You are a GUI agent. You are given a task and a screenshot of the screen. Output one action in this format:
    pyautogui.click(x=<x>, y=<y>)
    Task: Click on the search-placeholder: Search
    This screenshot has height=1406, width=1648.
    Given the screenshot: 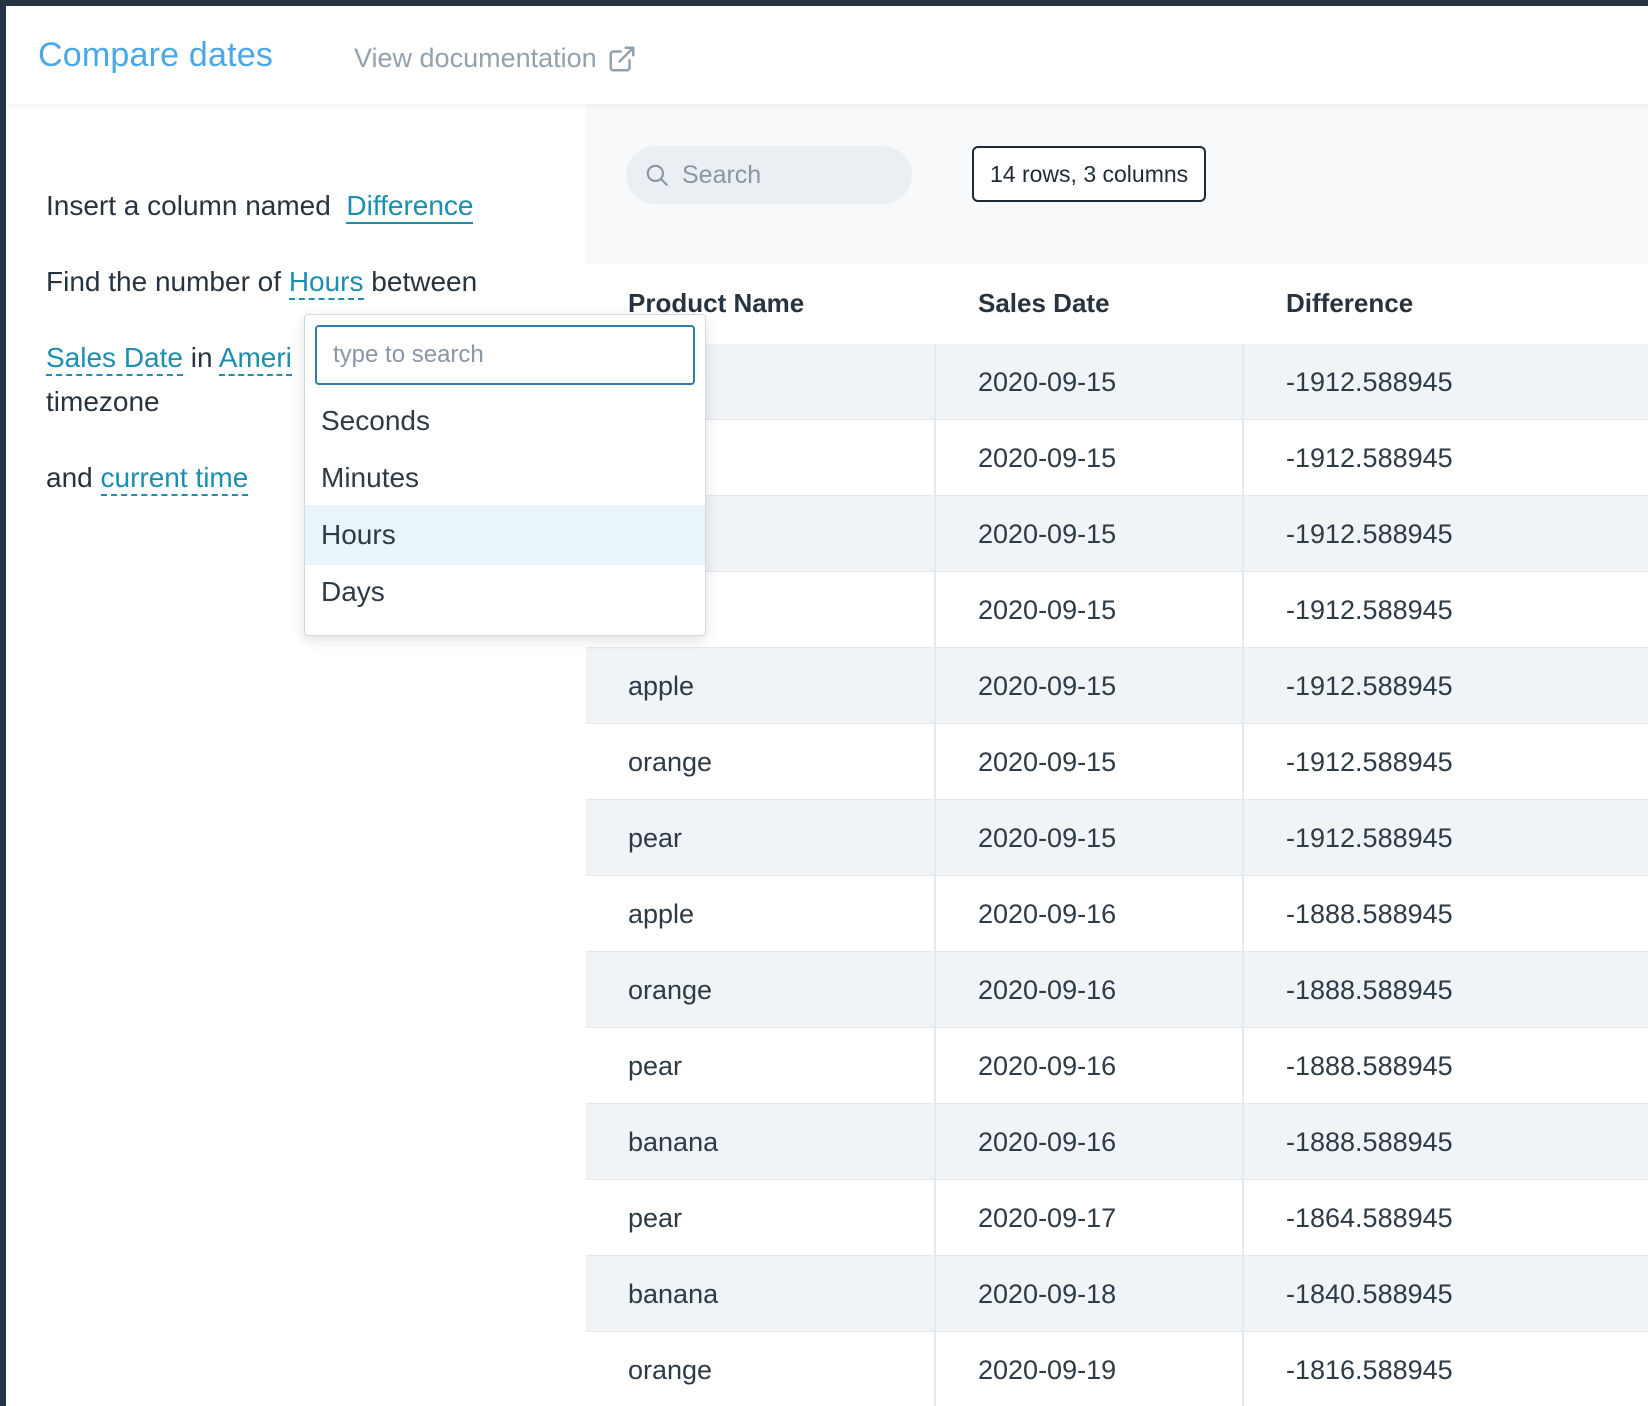 What is the action you would take?
    pyautogui.click(x=722, y=174)
    